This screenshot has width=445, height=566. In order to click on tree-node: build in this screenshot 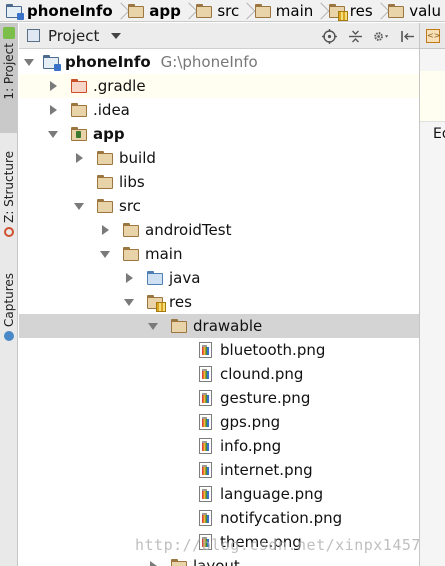, I will do `click(219, 158)`.